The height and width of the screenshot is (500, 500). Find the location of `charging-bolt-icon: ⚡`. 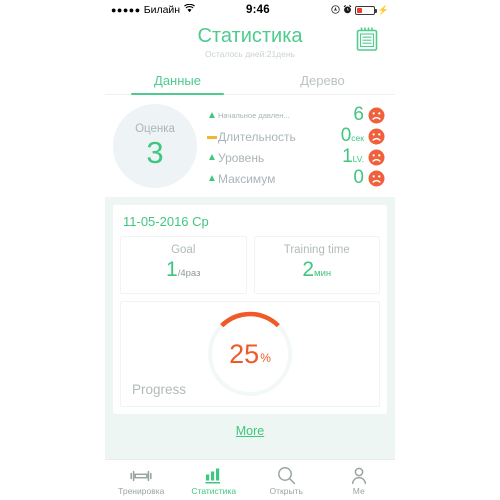

charging-bolt-icon: ⚡ is located at coordinates (383, 9).